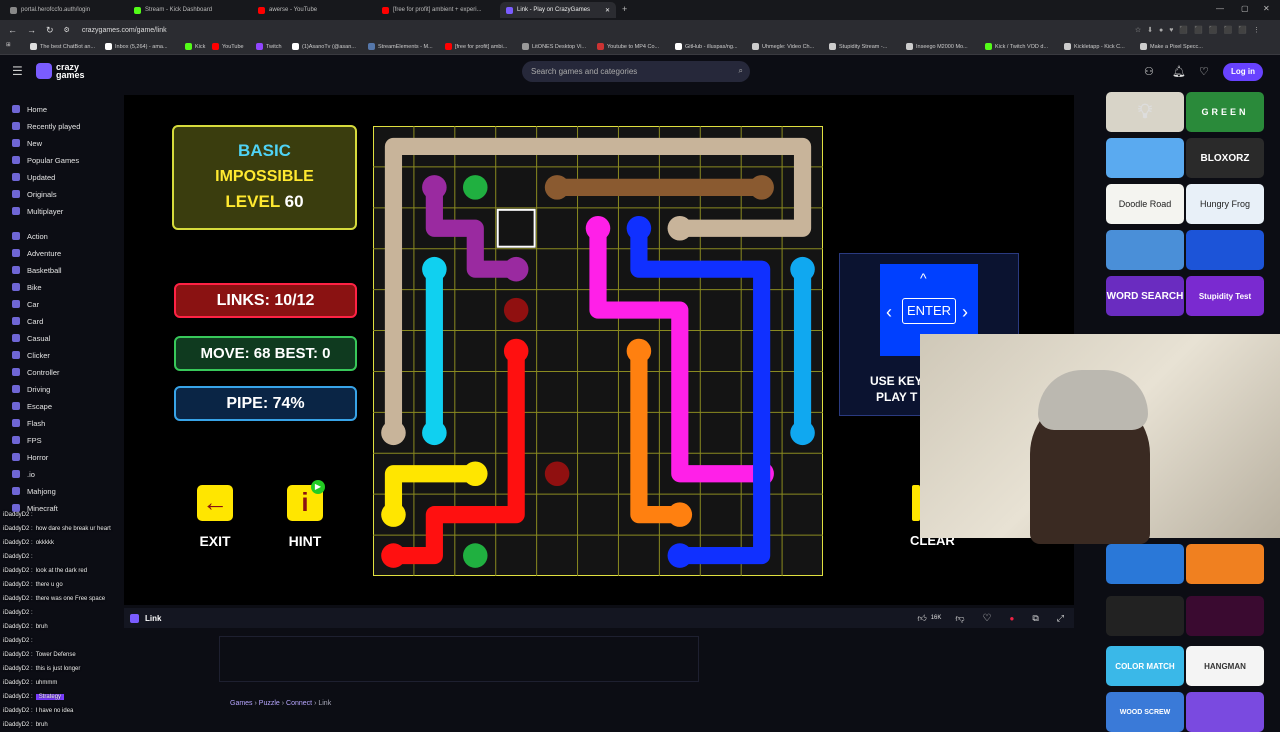 The width and height of the screenshot is (1280, 732). Describe the element at coordinates (27, 143) in the screenshot. I see `sidebar-item-new: New` at that location.